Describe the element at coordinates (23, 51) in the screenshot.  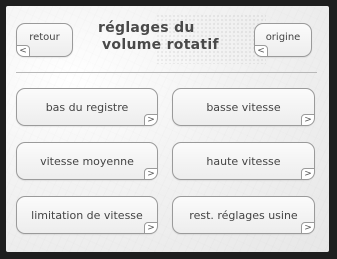
I see `back-arrow-icon: <` at that location.